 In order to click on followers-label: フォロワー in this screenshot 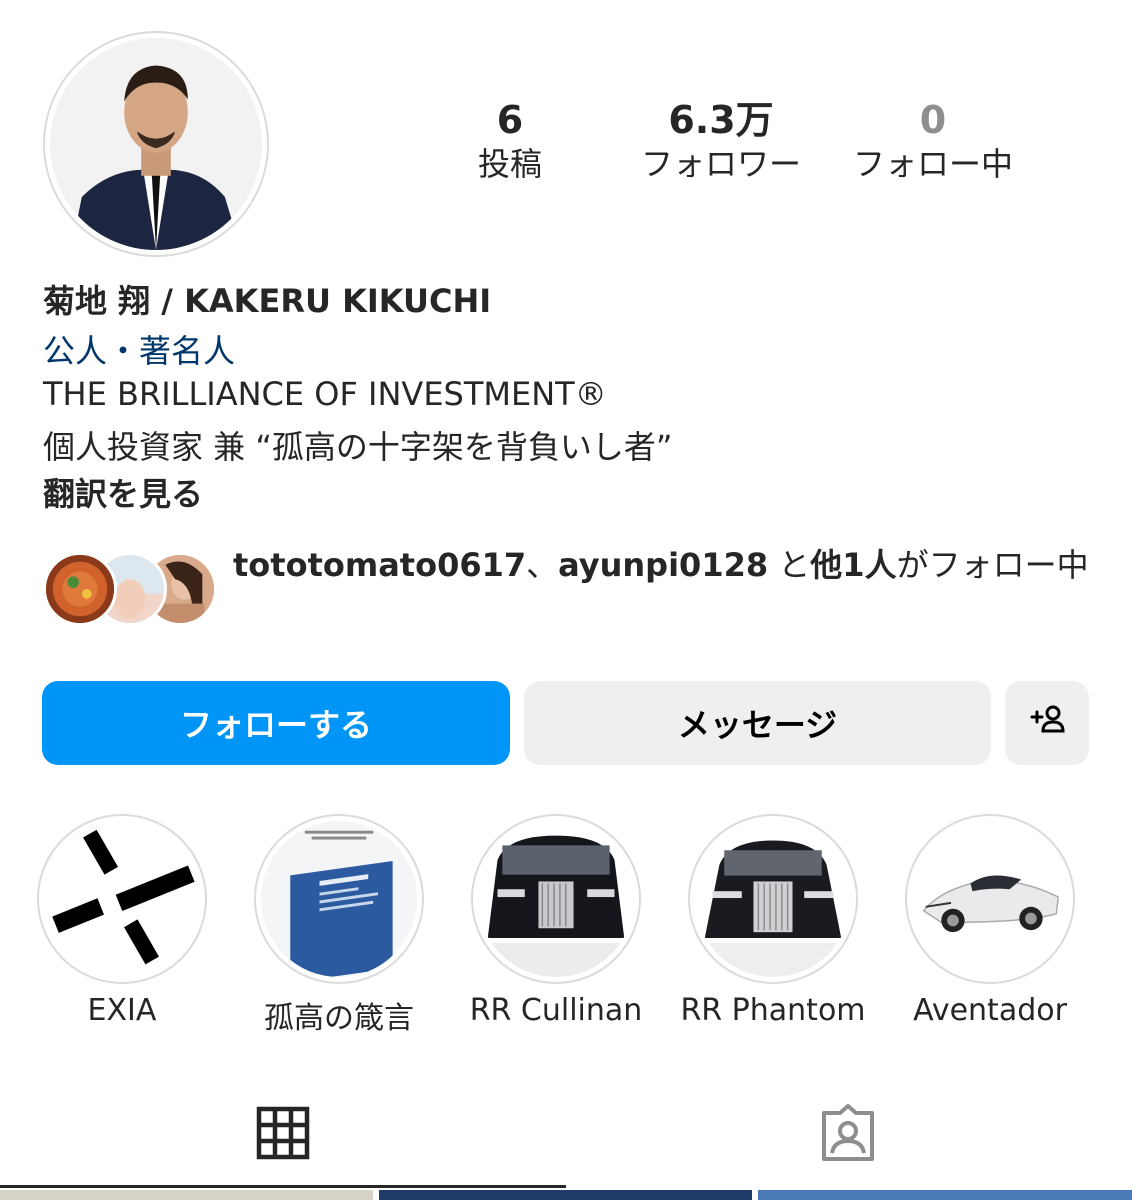, I will do `click(720, 164)`.